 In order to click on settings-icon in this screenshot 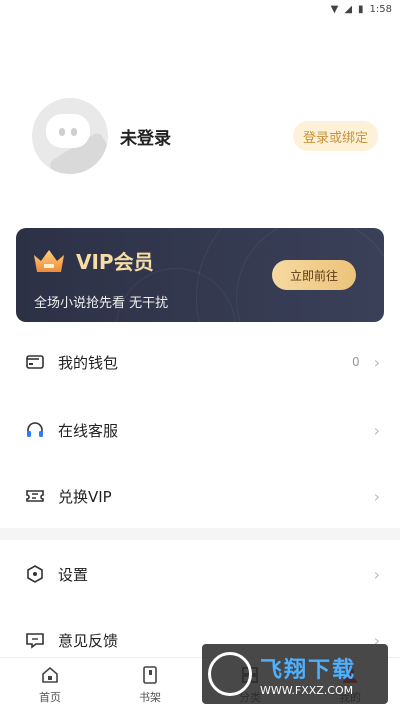, I will do `click(35, 574)`.